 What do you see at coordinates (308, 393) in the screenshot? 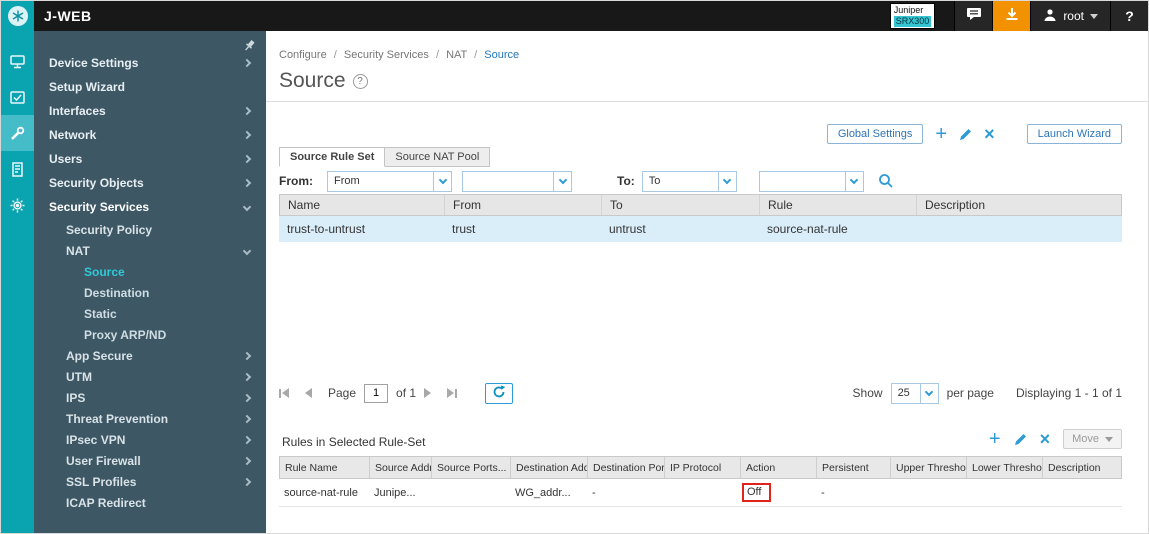
I see `previous-page-button` at bounding box center [308, 393].